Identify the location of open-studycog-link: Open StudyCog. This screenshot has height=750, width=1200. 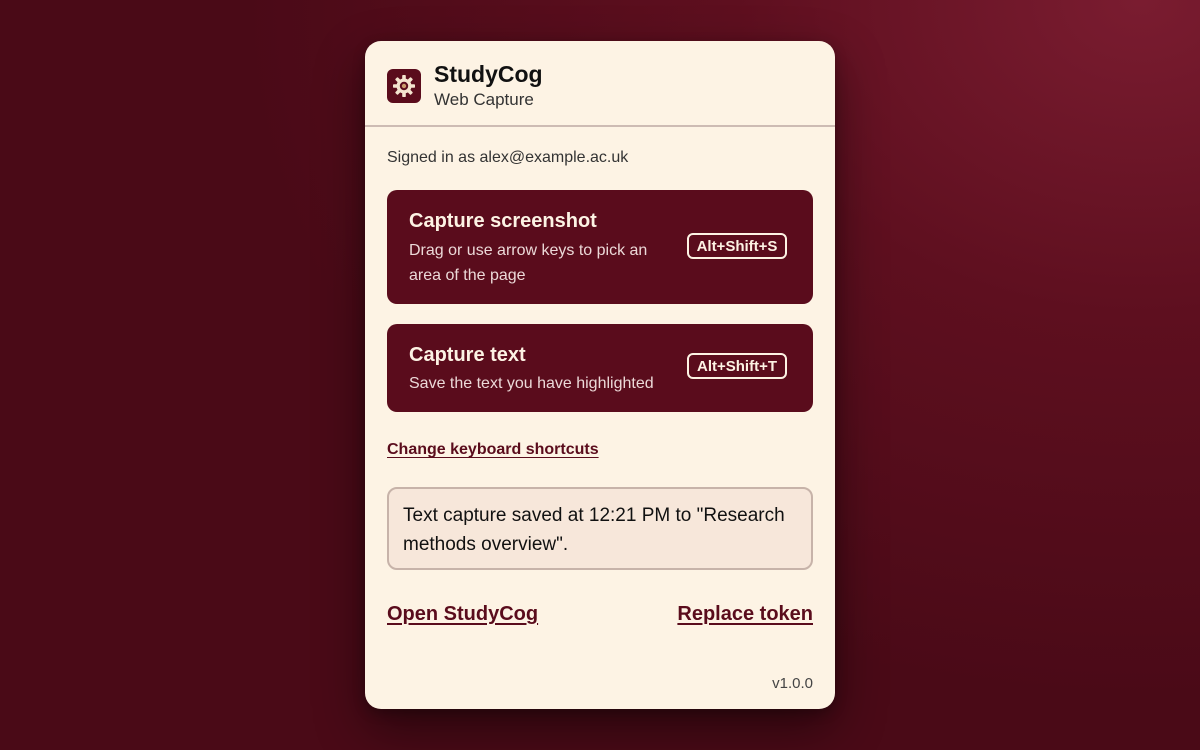
(462, 614).